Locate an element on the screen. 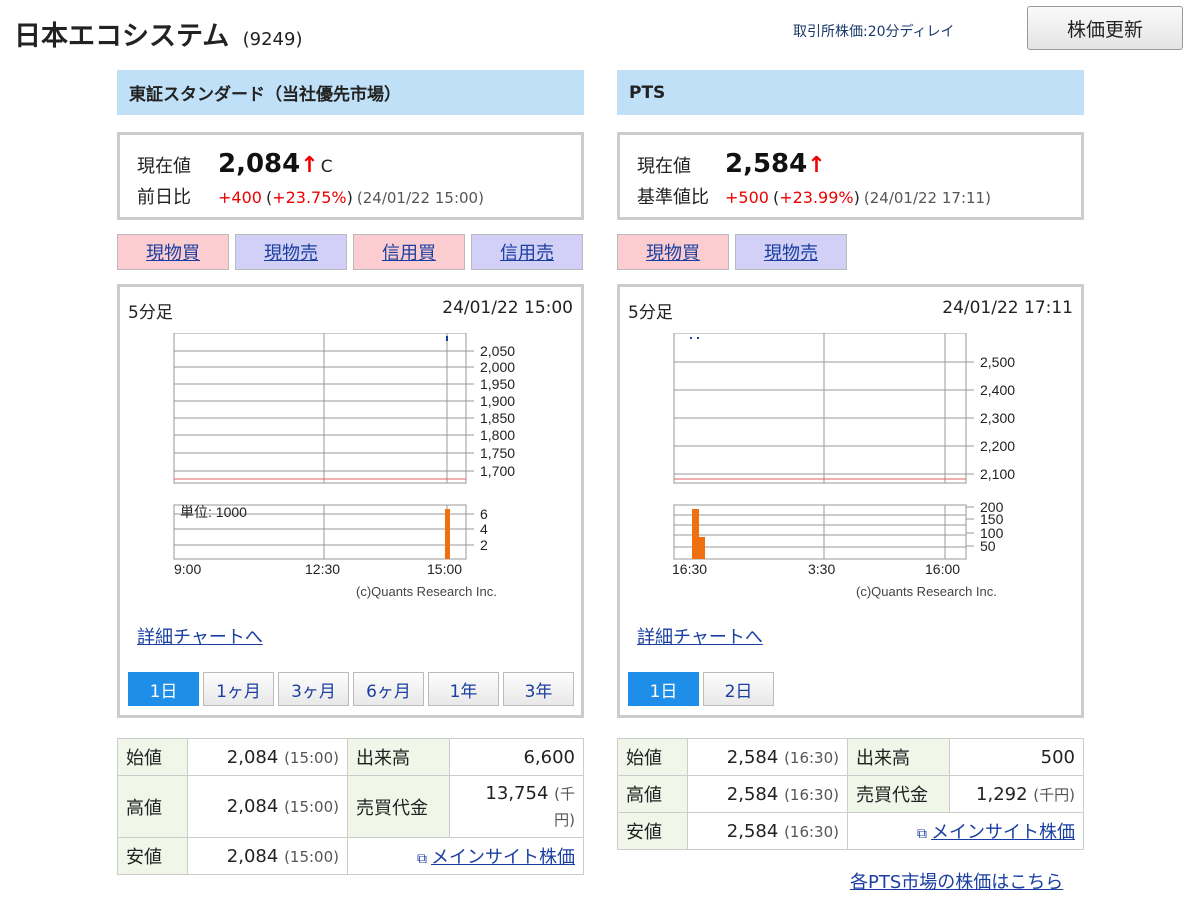 The image size is (1200, 897). period-tabs: 1日 1ヶ月 3ヶ月 6ヶ月 1年 3年 is located at coordinates (351, 689).